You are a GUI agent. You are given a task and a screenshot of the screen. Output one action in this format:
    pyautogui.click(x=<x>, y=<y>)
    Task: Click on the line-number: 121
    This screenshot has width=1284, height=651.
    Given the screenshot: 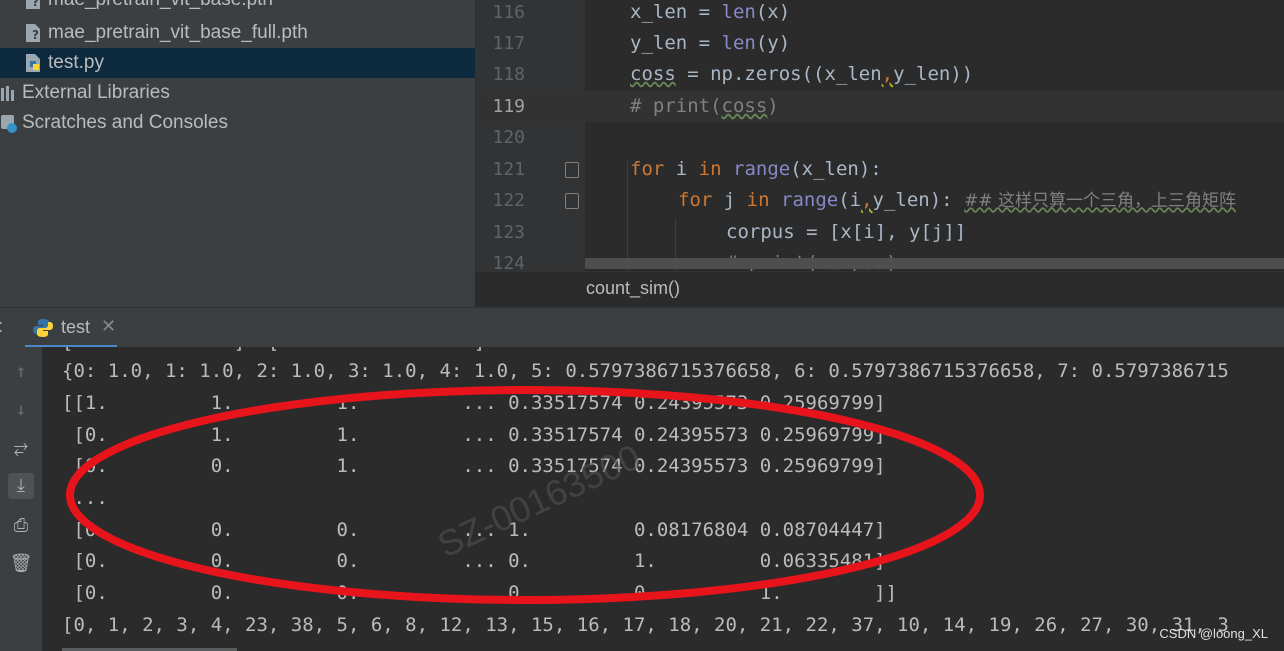 What is the action you would take?
    pyautogui.click(x=508, y=169)
    